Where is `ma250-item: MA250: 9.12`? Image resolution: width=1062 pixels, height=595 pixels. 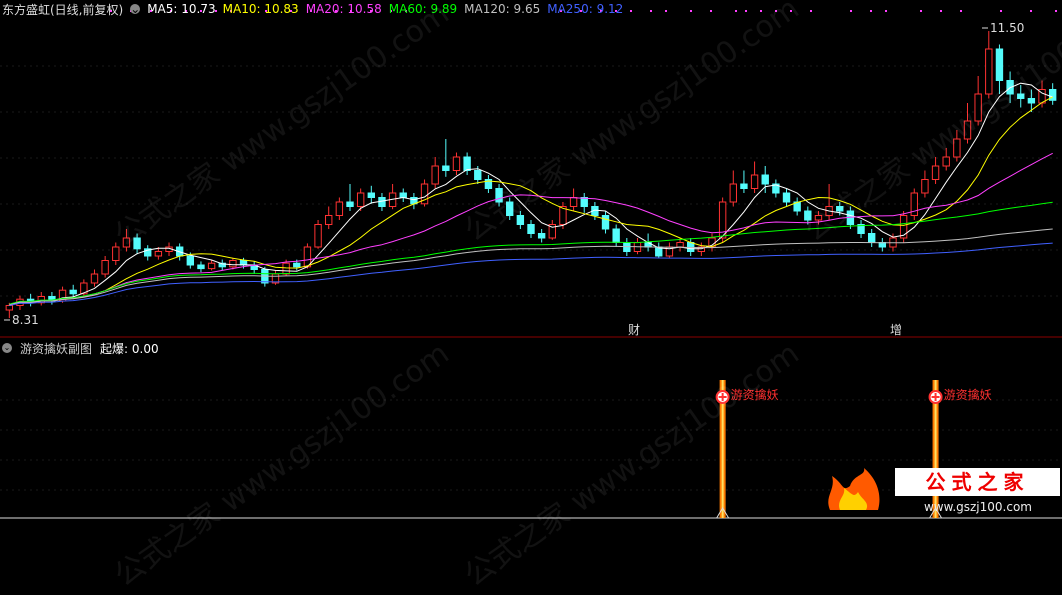
ma250-item: MA250: 9.12 is located at coordinates (585, 9).